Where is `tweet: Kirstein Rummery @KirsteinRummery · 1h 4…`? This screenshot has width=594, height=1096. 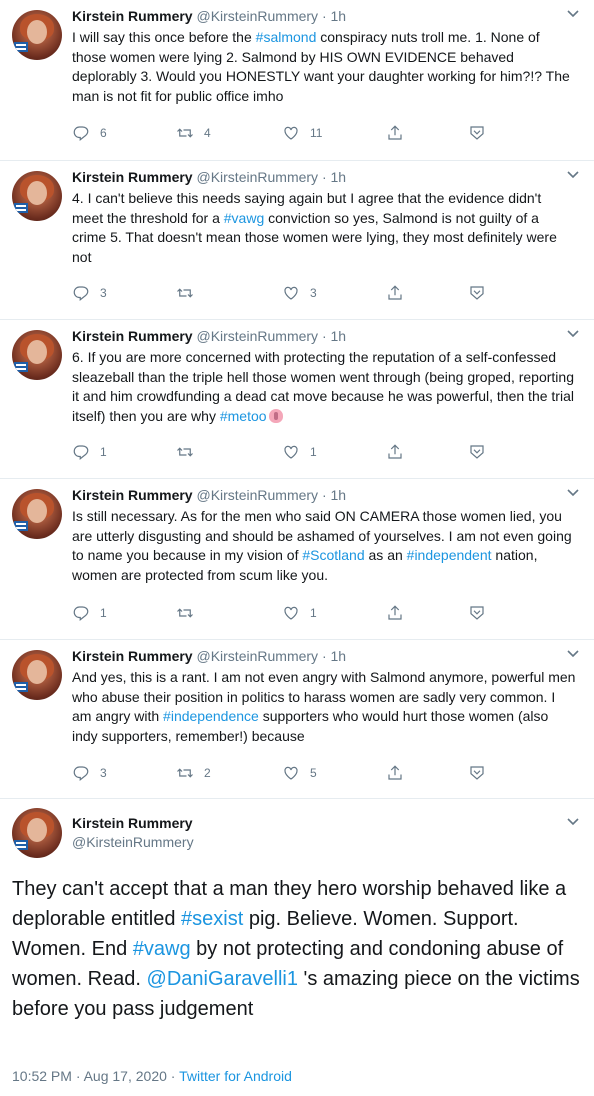 tweet: Kirstein Rummery @KirsteinRummery · 1h 4… is located at coordinates (297, 240).